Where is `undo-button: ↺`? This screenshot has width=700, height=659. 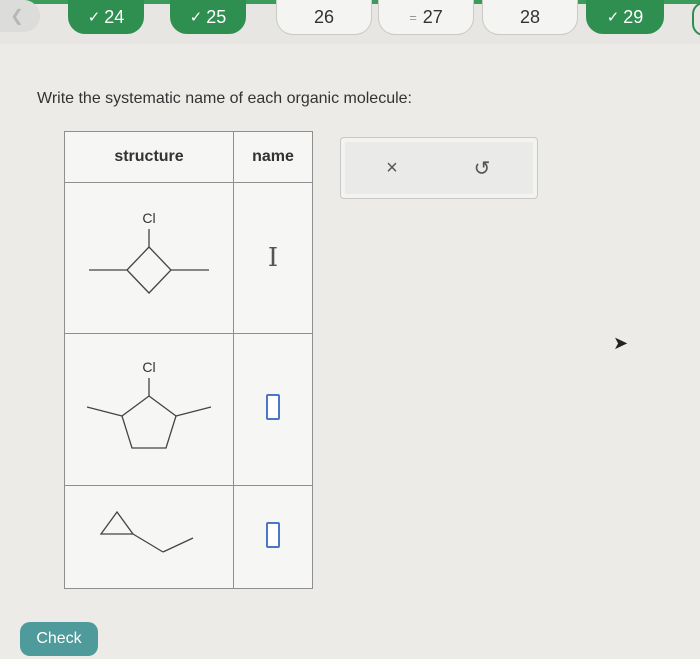 undo-button: ↺ is located at coordinates (482, 168).